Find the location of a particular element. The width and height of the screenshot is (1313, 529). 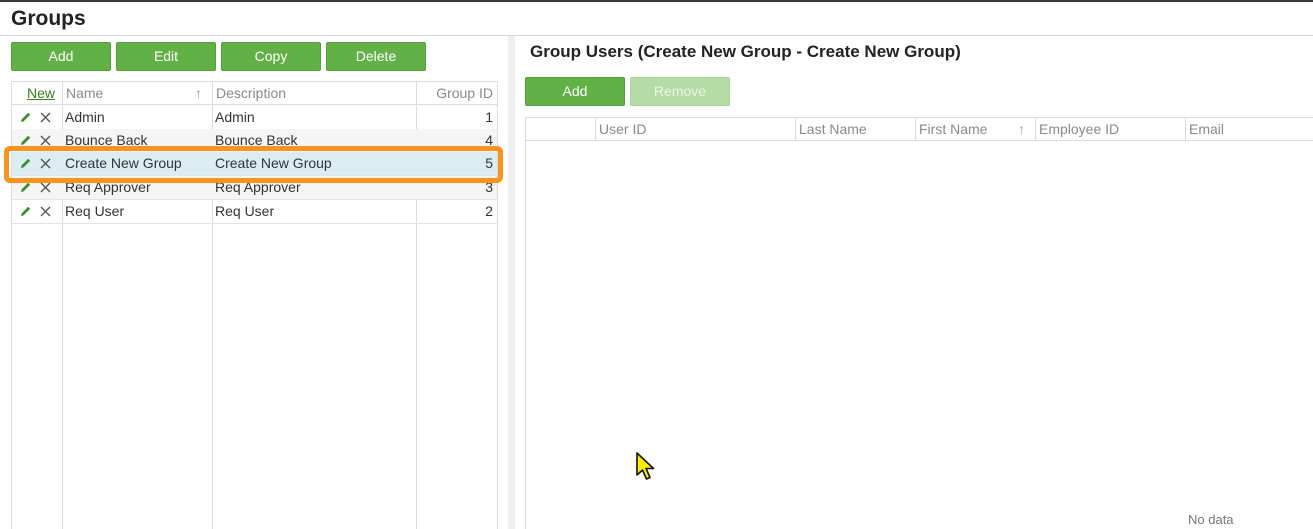

table-row: Req User Req User 2 is located at coordinates (254, 212).